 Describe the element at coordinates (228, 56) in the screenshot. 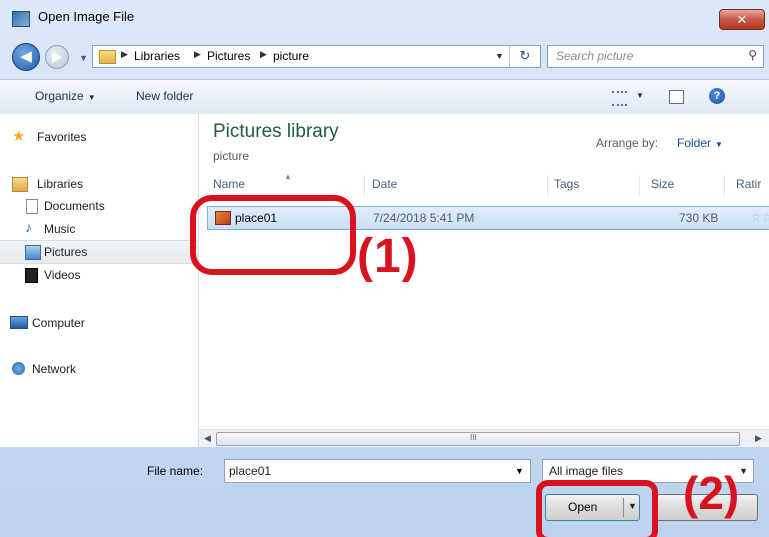

I see `breadcrumb-pictures: Pictures` at that location.